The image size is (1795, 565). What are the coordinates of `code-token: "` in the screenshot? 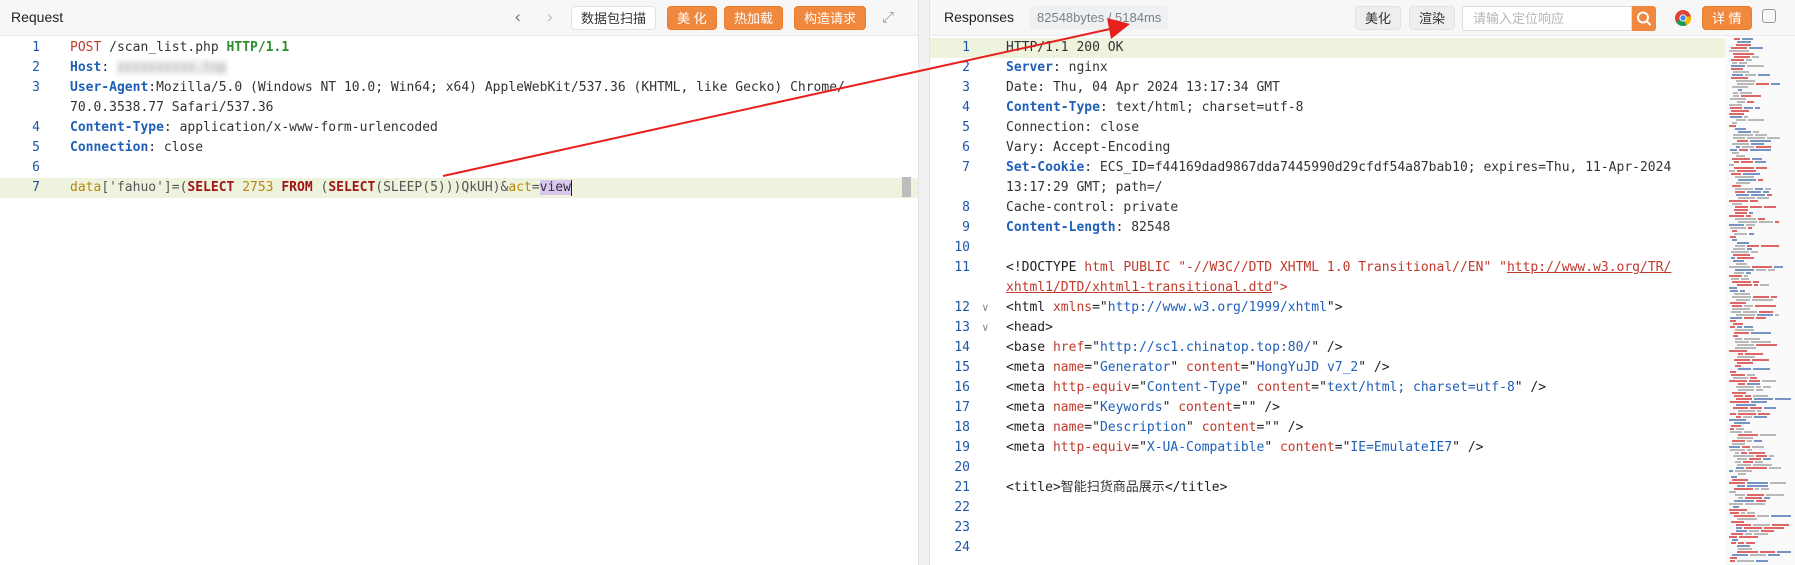 It's located at (1248, 387).